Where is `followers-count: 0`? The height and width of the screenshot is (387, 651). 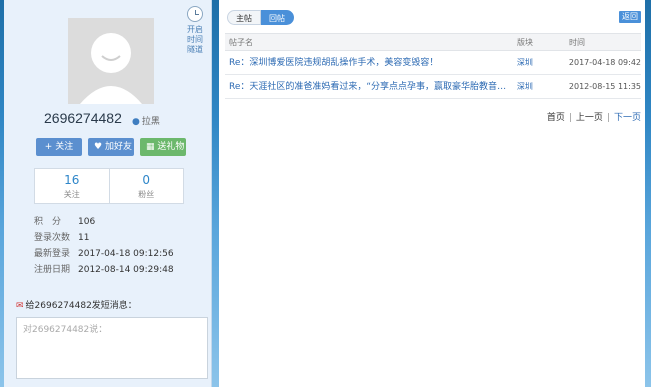
followers-count: 0 is located at coordinates (146, 180).